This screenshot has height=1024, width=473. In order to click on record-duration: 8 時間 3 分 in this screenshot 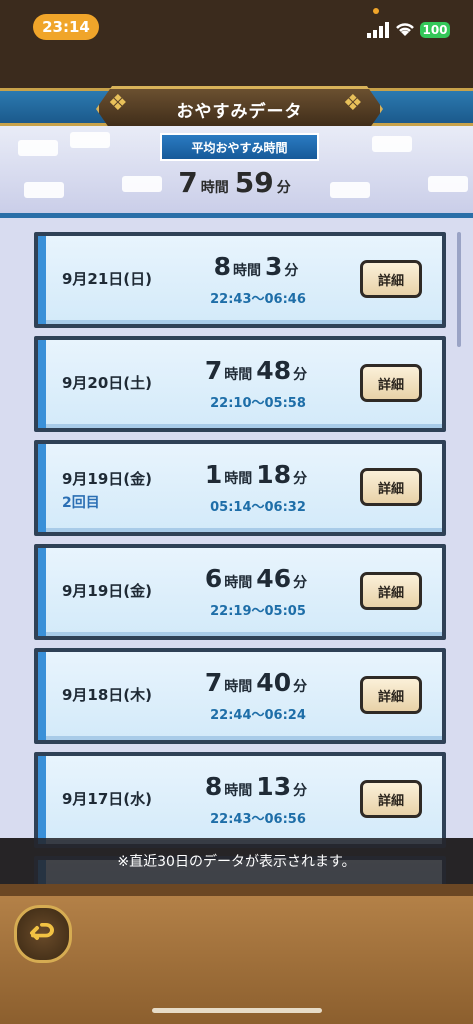, I will do `click(258, 266)`.